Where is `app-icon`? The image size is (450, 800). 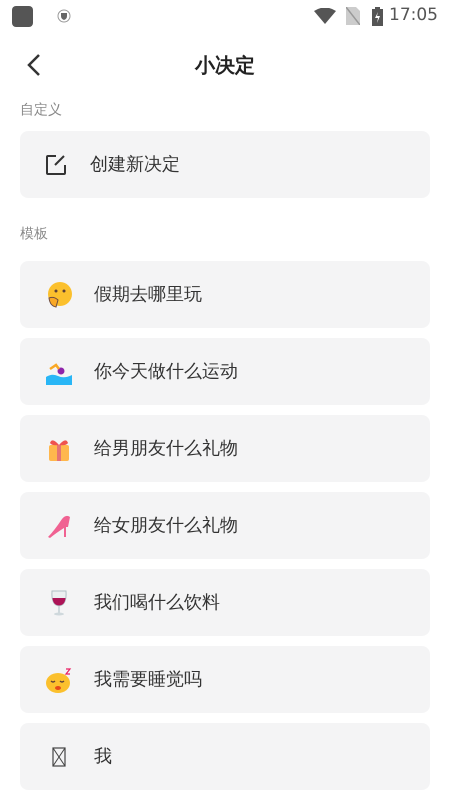
app-icon is located at coordinates (22, 16).